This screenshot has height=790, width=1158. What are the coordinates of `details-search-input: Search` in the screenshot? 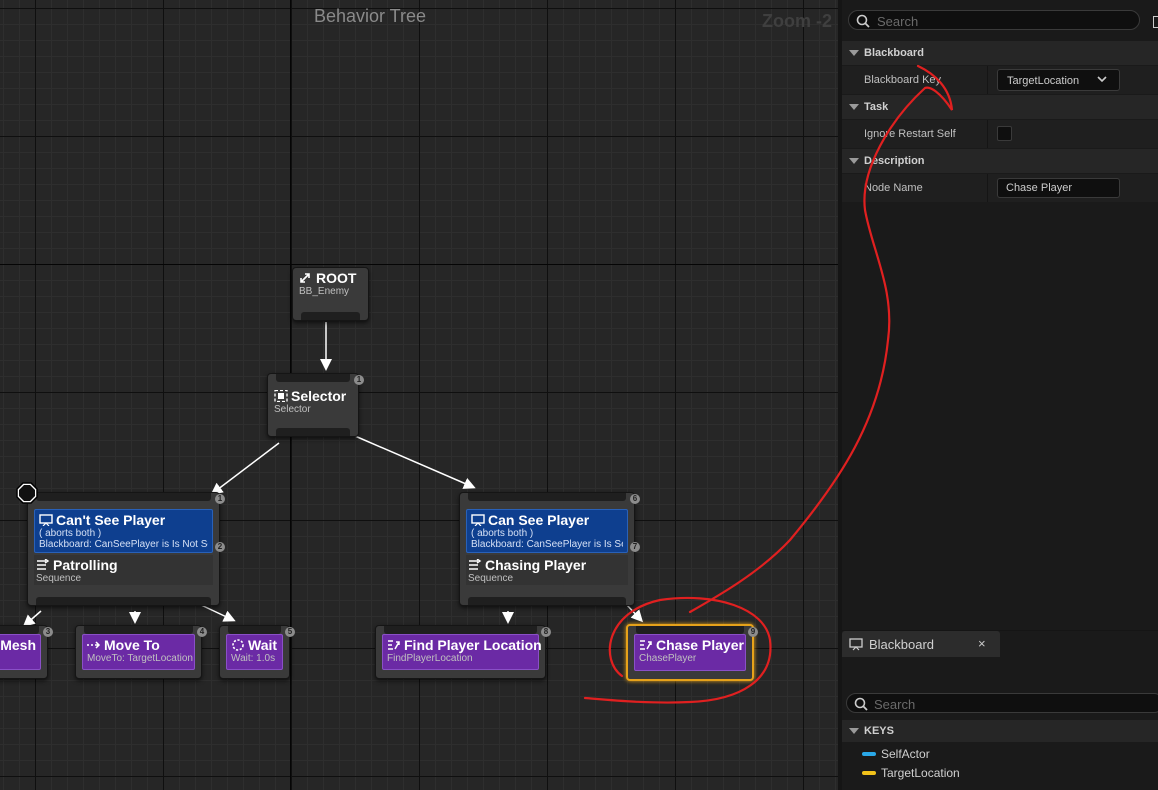 It's located at (994, 20).